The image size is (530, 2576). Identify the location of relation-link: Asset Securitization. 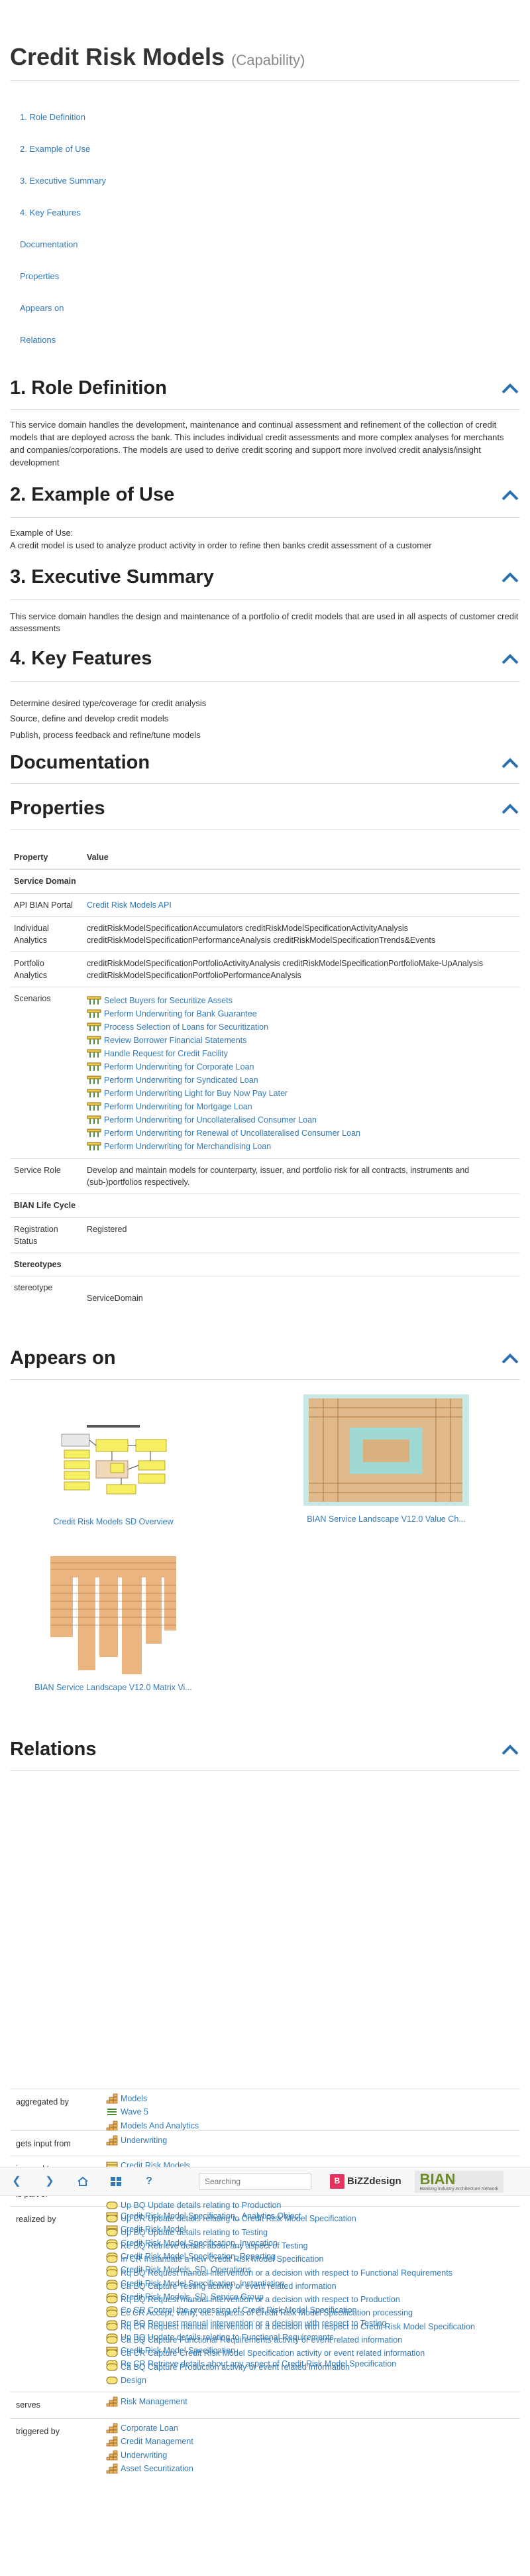
(157, 2469).